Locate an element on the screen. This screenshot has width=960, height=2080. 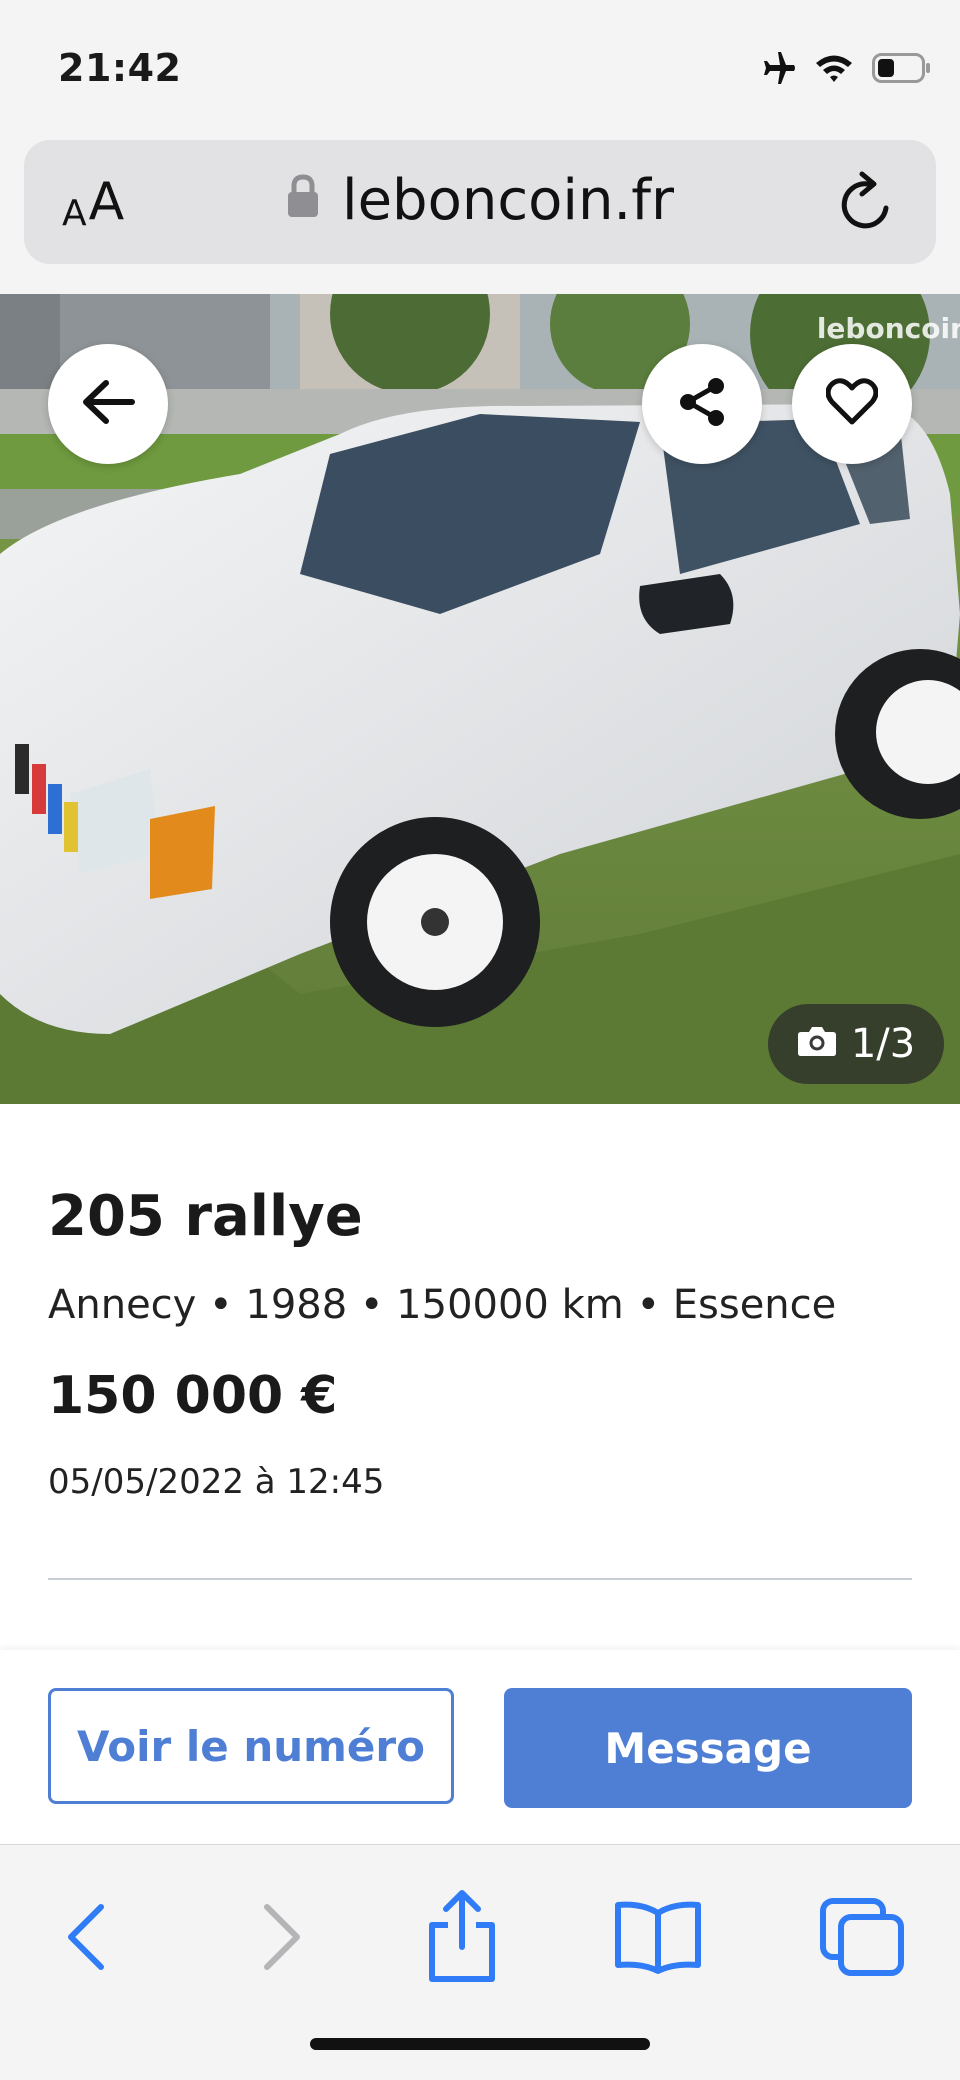
address-bar: A A leboncoin.fr is located at coordinates (480, 202).